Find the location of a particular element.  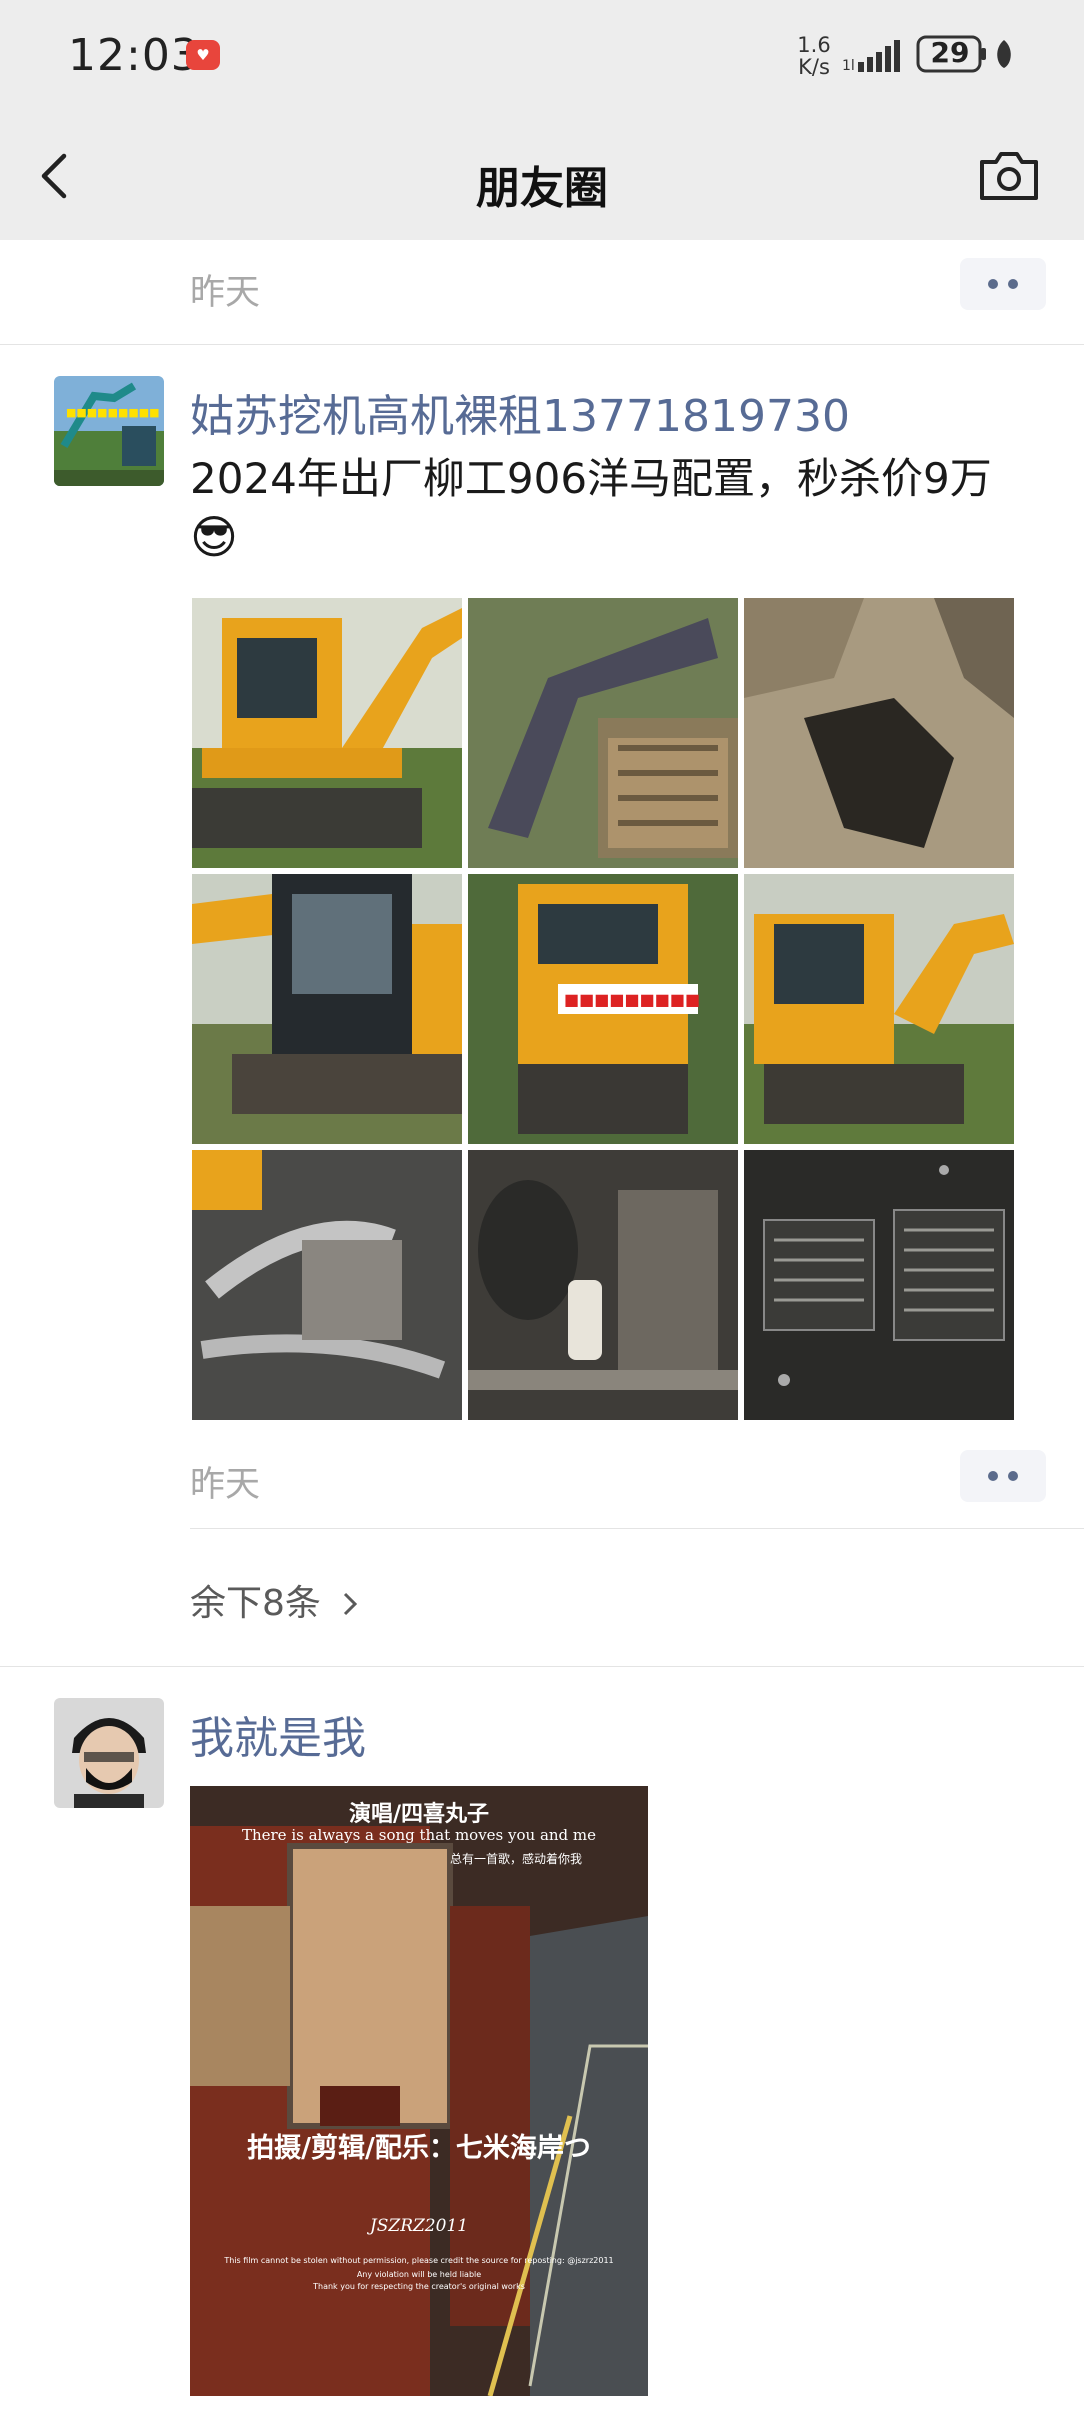

nav-bar: 朋友圈 is located at coordinates (542, 176).